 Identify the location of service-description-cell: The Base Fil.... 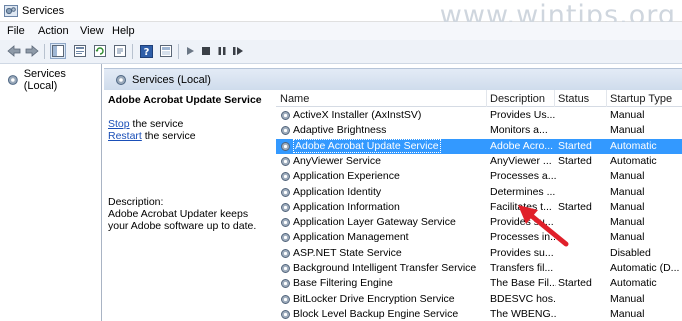
(523, 283).